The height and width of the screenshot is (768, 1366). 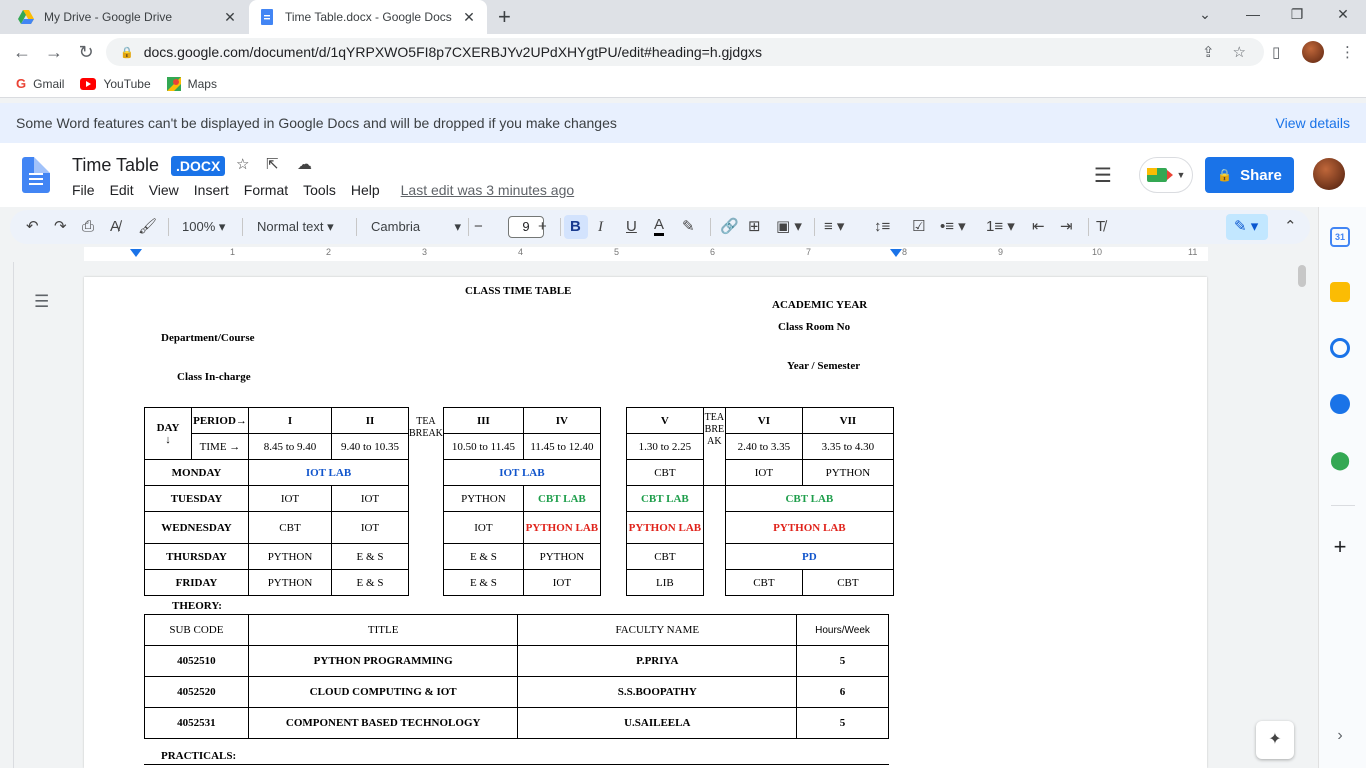 What do you see at coordinates (1066, 227) in the screenshot?
I see `increase-indent-icon: ⇥` at bounding box center [1066, 227].